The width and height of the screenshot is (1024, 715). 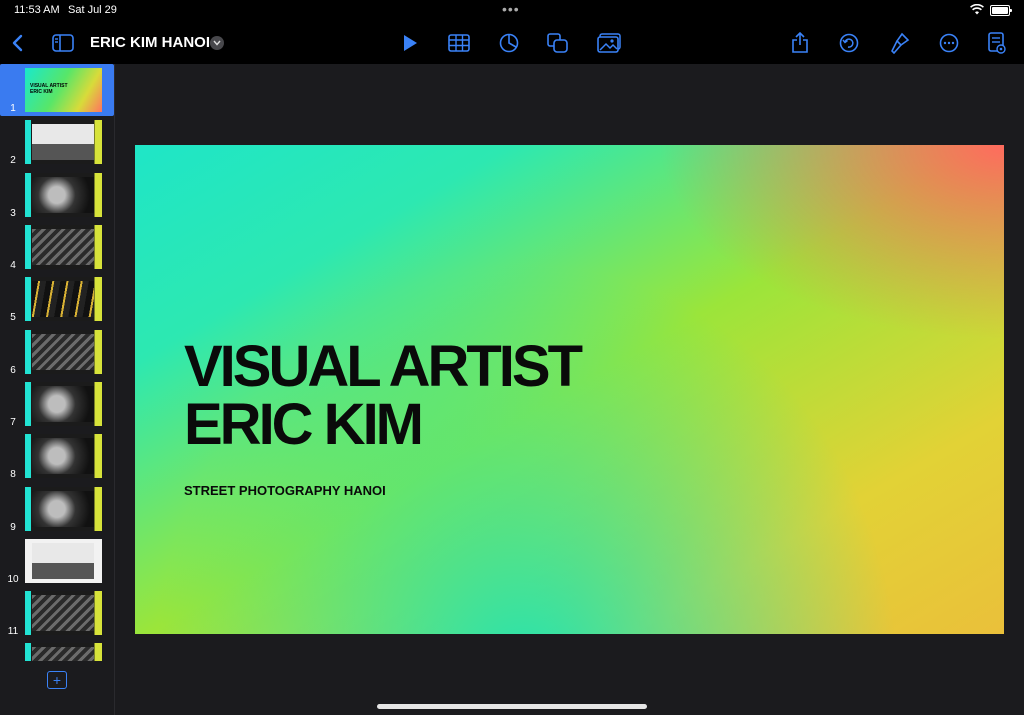 What do you see at coordinates (13, 160) in the screenshot?
I see `slide-number: 2` at bounding box center [13, 160].